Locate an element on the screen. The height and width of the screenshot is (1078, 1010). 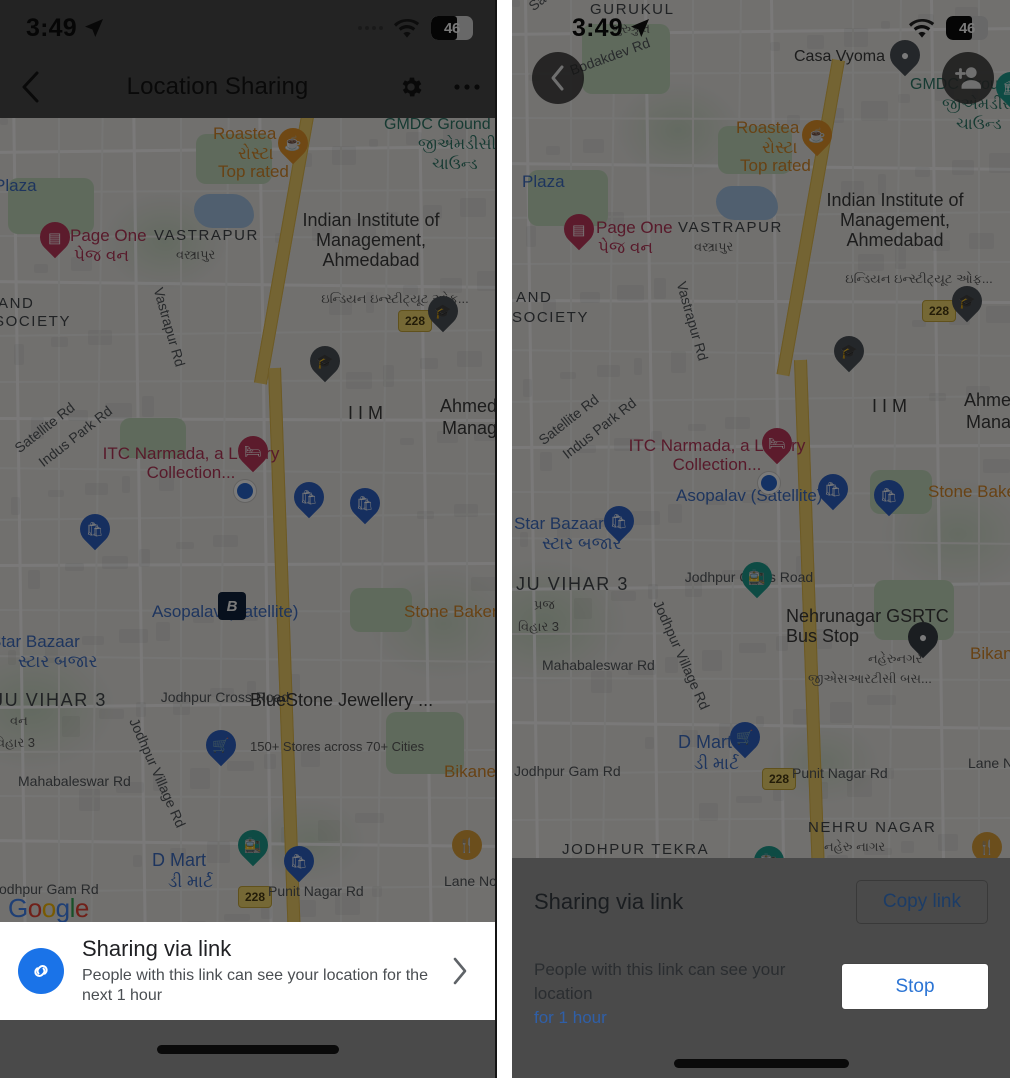
map-label: વસ્ત્રાપુર is located at coordinates (714, 246).